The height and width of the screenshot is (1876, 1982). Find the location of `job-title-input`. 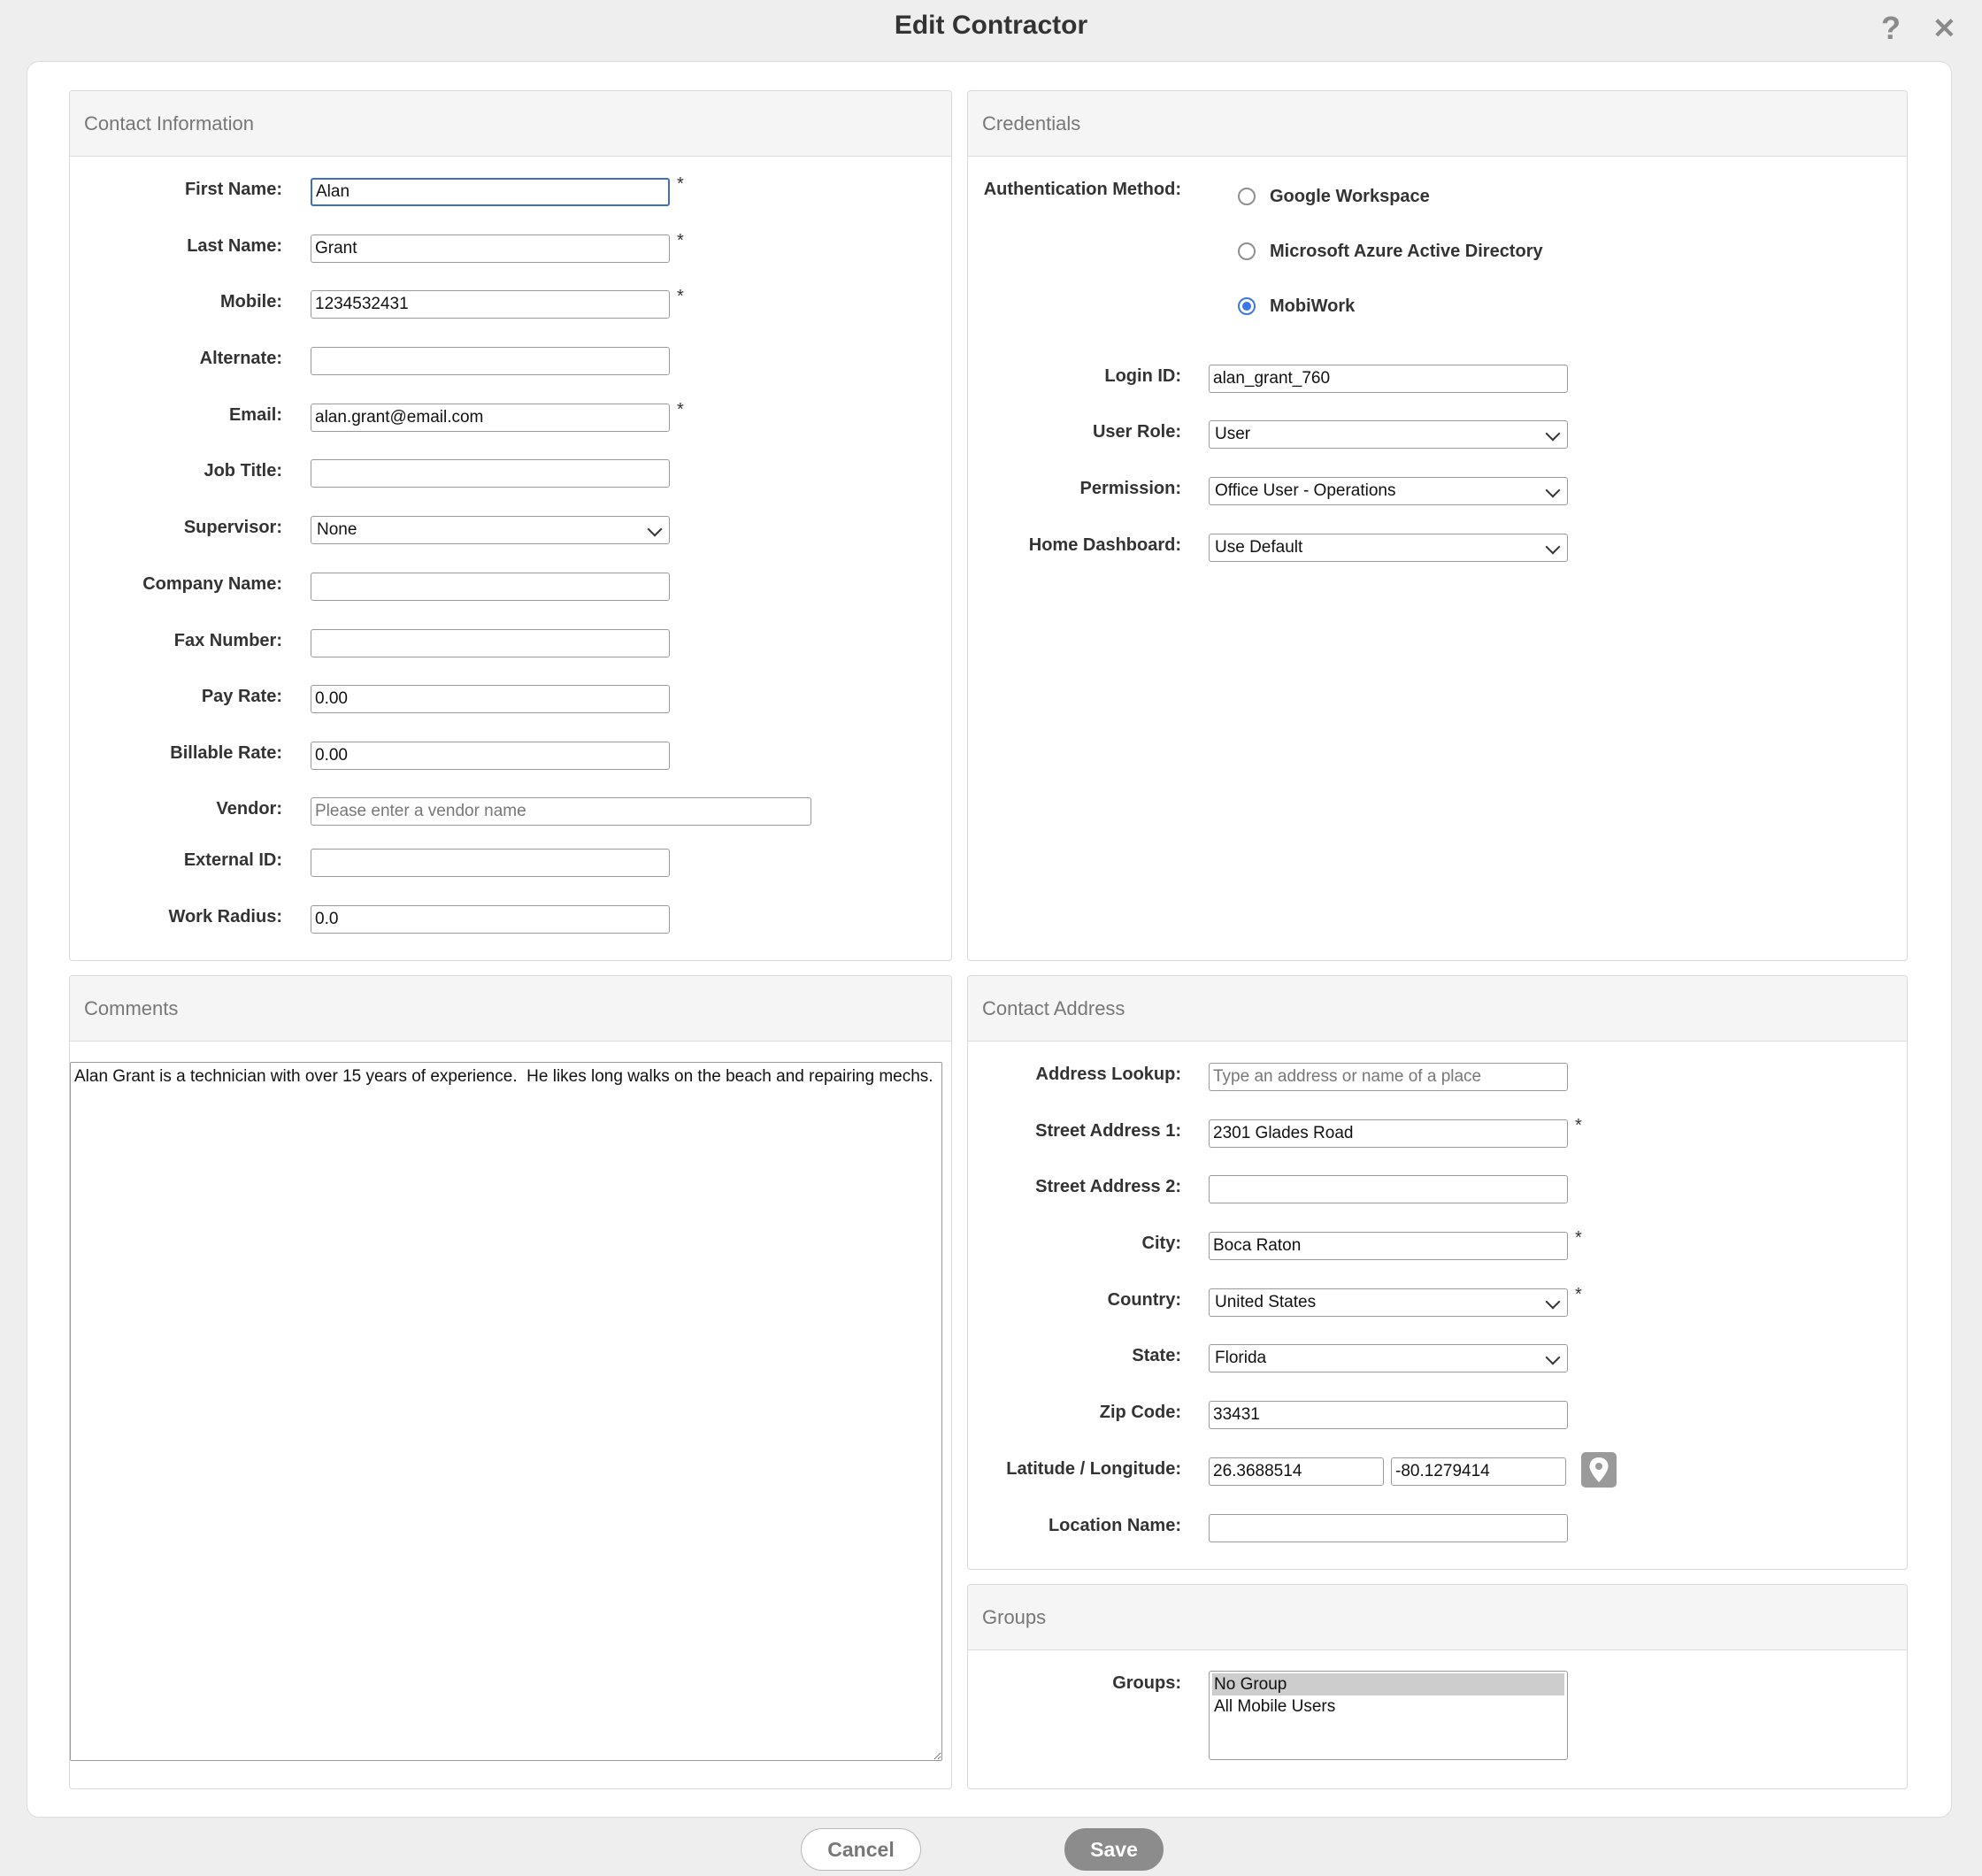

job-title-input is located at coordinates (490, 474).